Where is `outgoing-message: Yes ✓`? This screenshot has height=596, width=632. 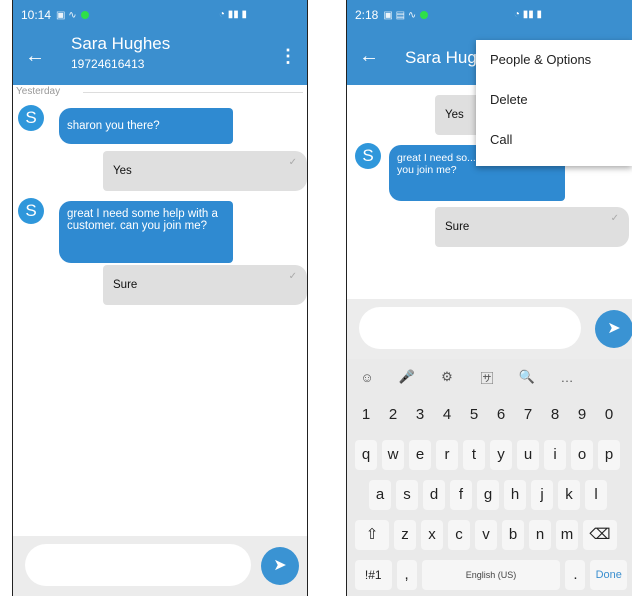
outgoing-message: Yes ✓ is located at coordinates (205, 171).